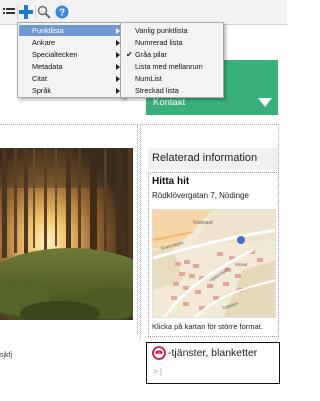 This screenshot has width=320, height=401. I want to click on menu-item-punktlista: Punktlista, so click(71, 30).